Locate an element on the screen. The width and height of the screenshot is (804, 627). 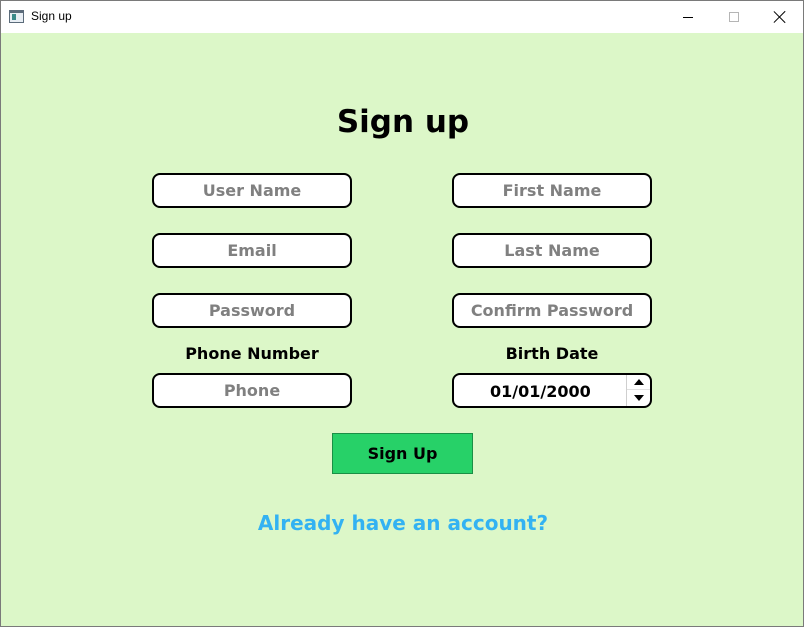
password-input: Password is located at coordinates (252, 310).